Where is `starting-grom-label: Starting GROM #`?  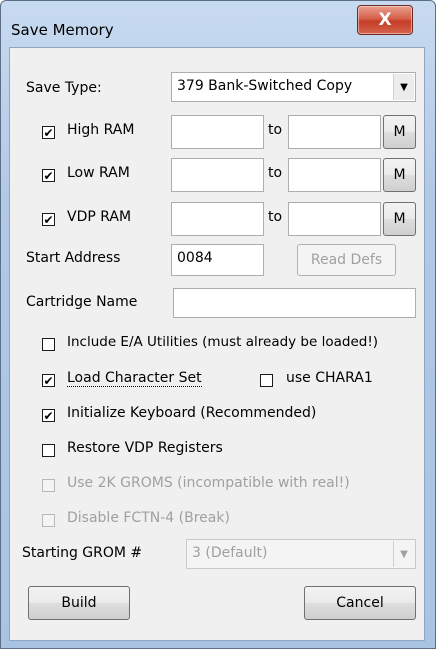 starting-grom-label: Starting GROM # is located at coordinates (82, 553).